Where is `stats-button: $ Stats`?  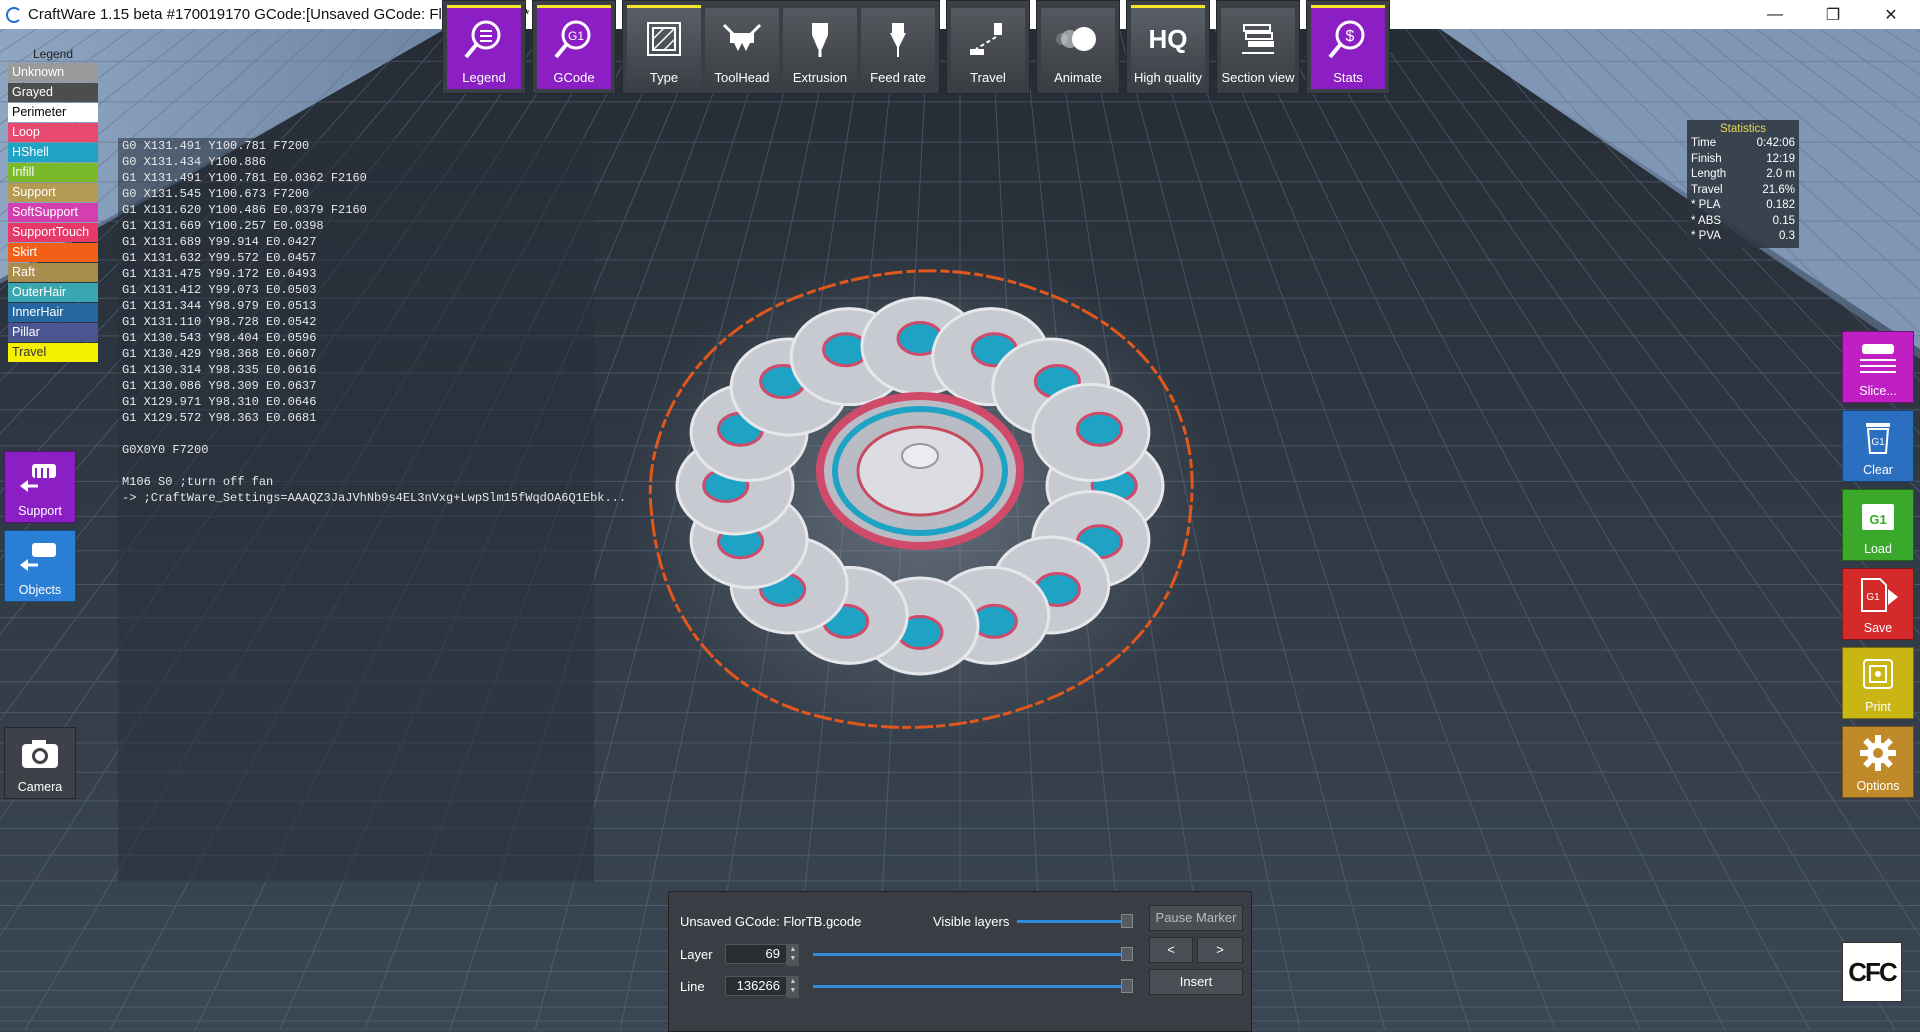 stats-button: $ Stats is located at coordinates (1348, 47).